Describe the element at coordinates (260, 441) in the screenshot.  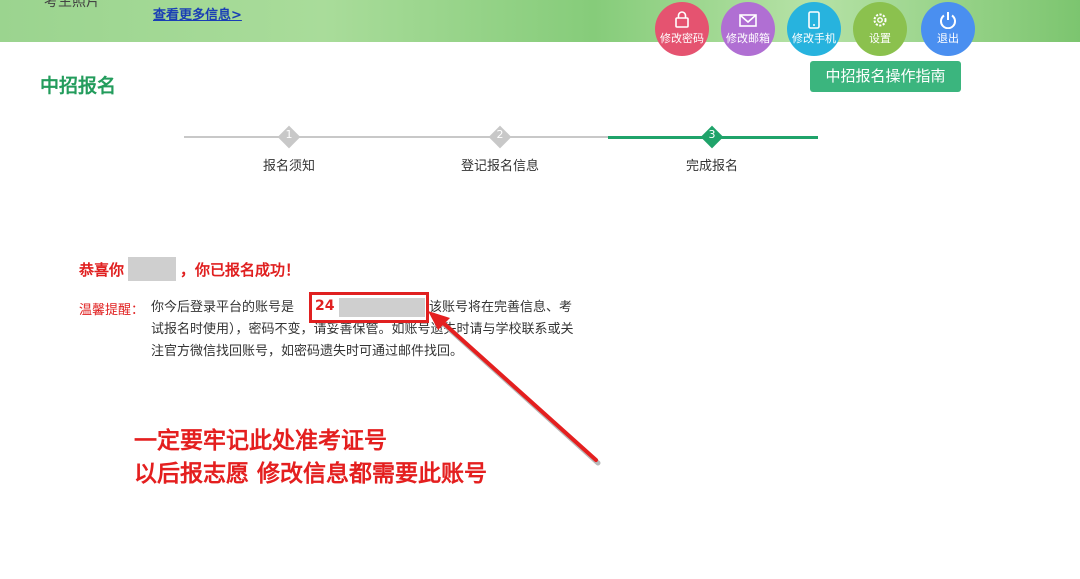
I see `annotation-line-1: 一定要牢记此处准考证号` at that location.